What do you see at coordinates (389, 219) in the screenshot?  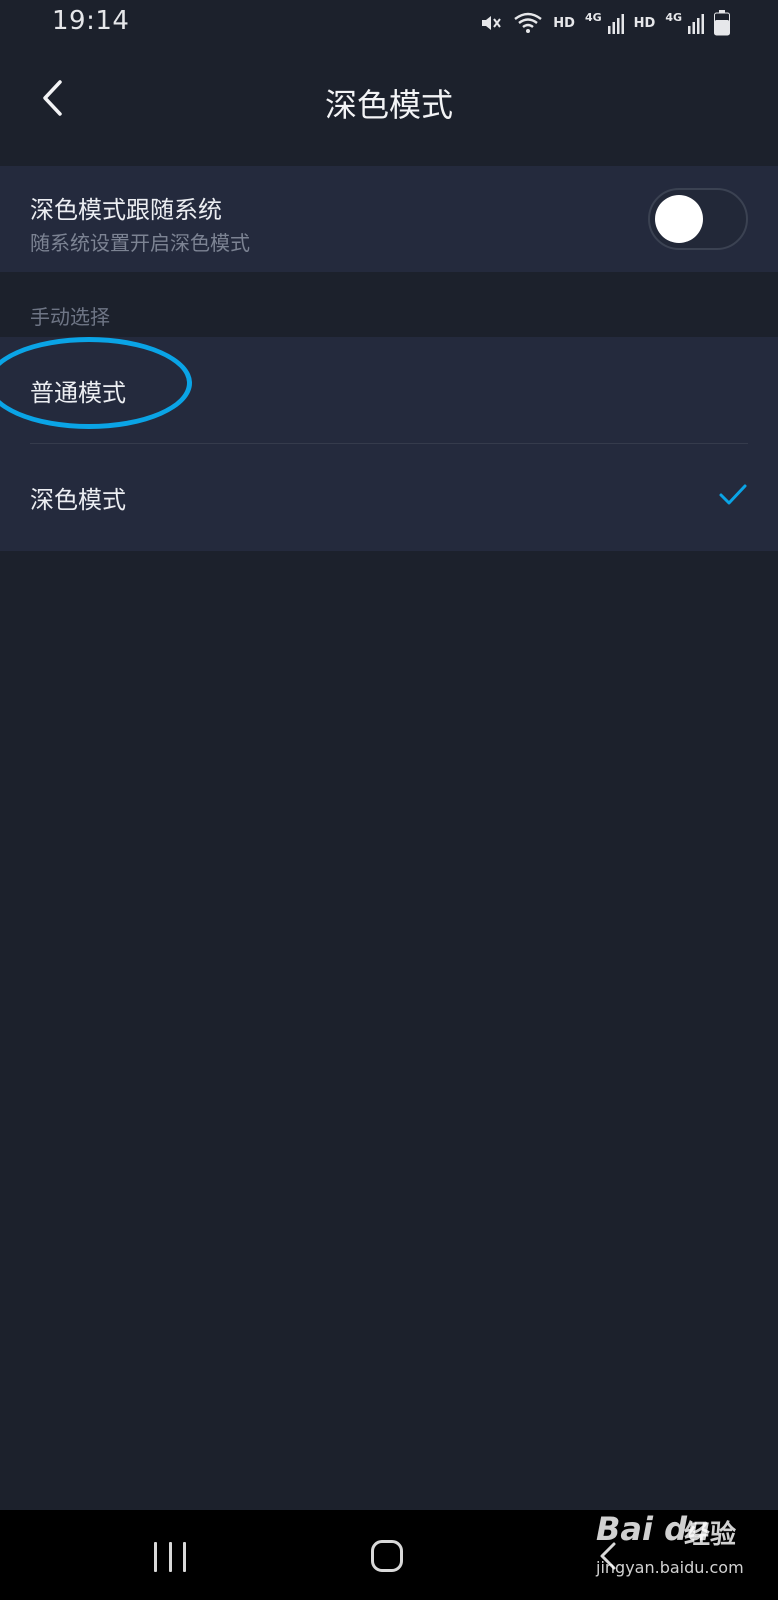 I see `follow-system-row: 深色模式跟随系统 随系统设置开启深色模式` at bounding box center [389, 219].